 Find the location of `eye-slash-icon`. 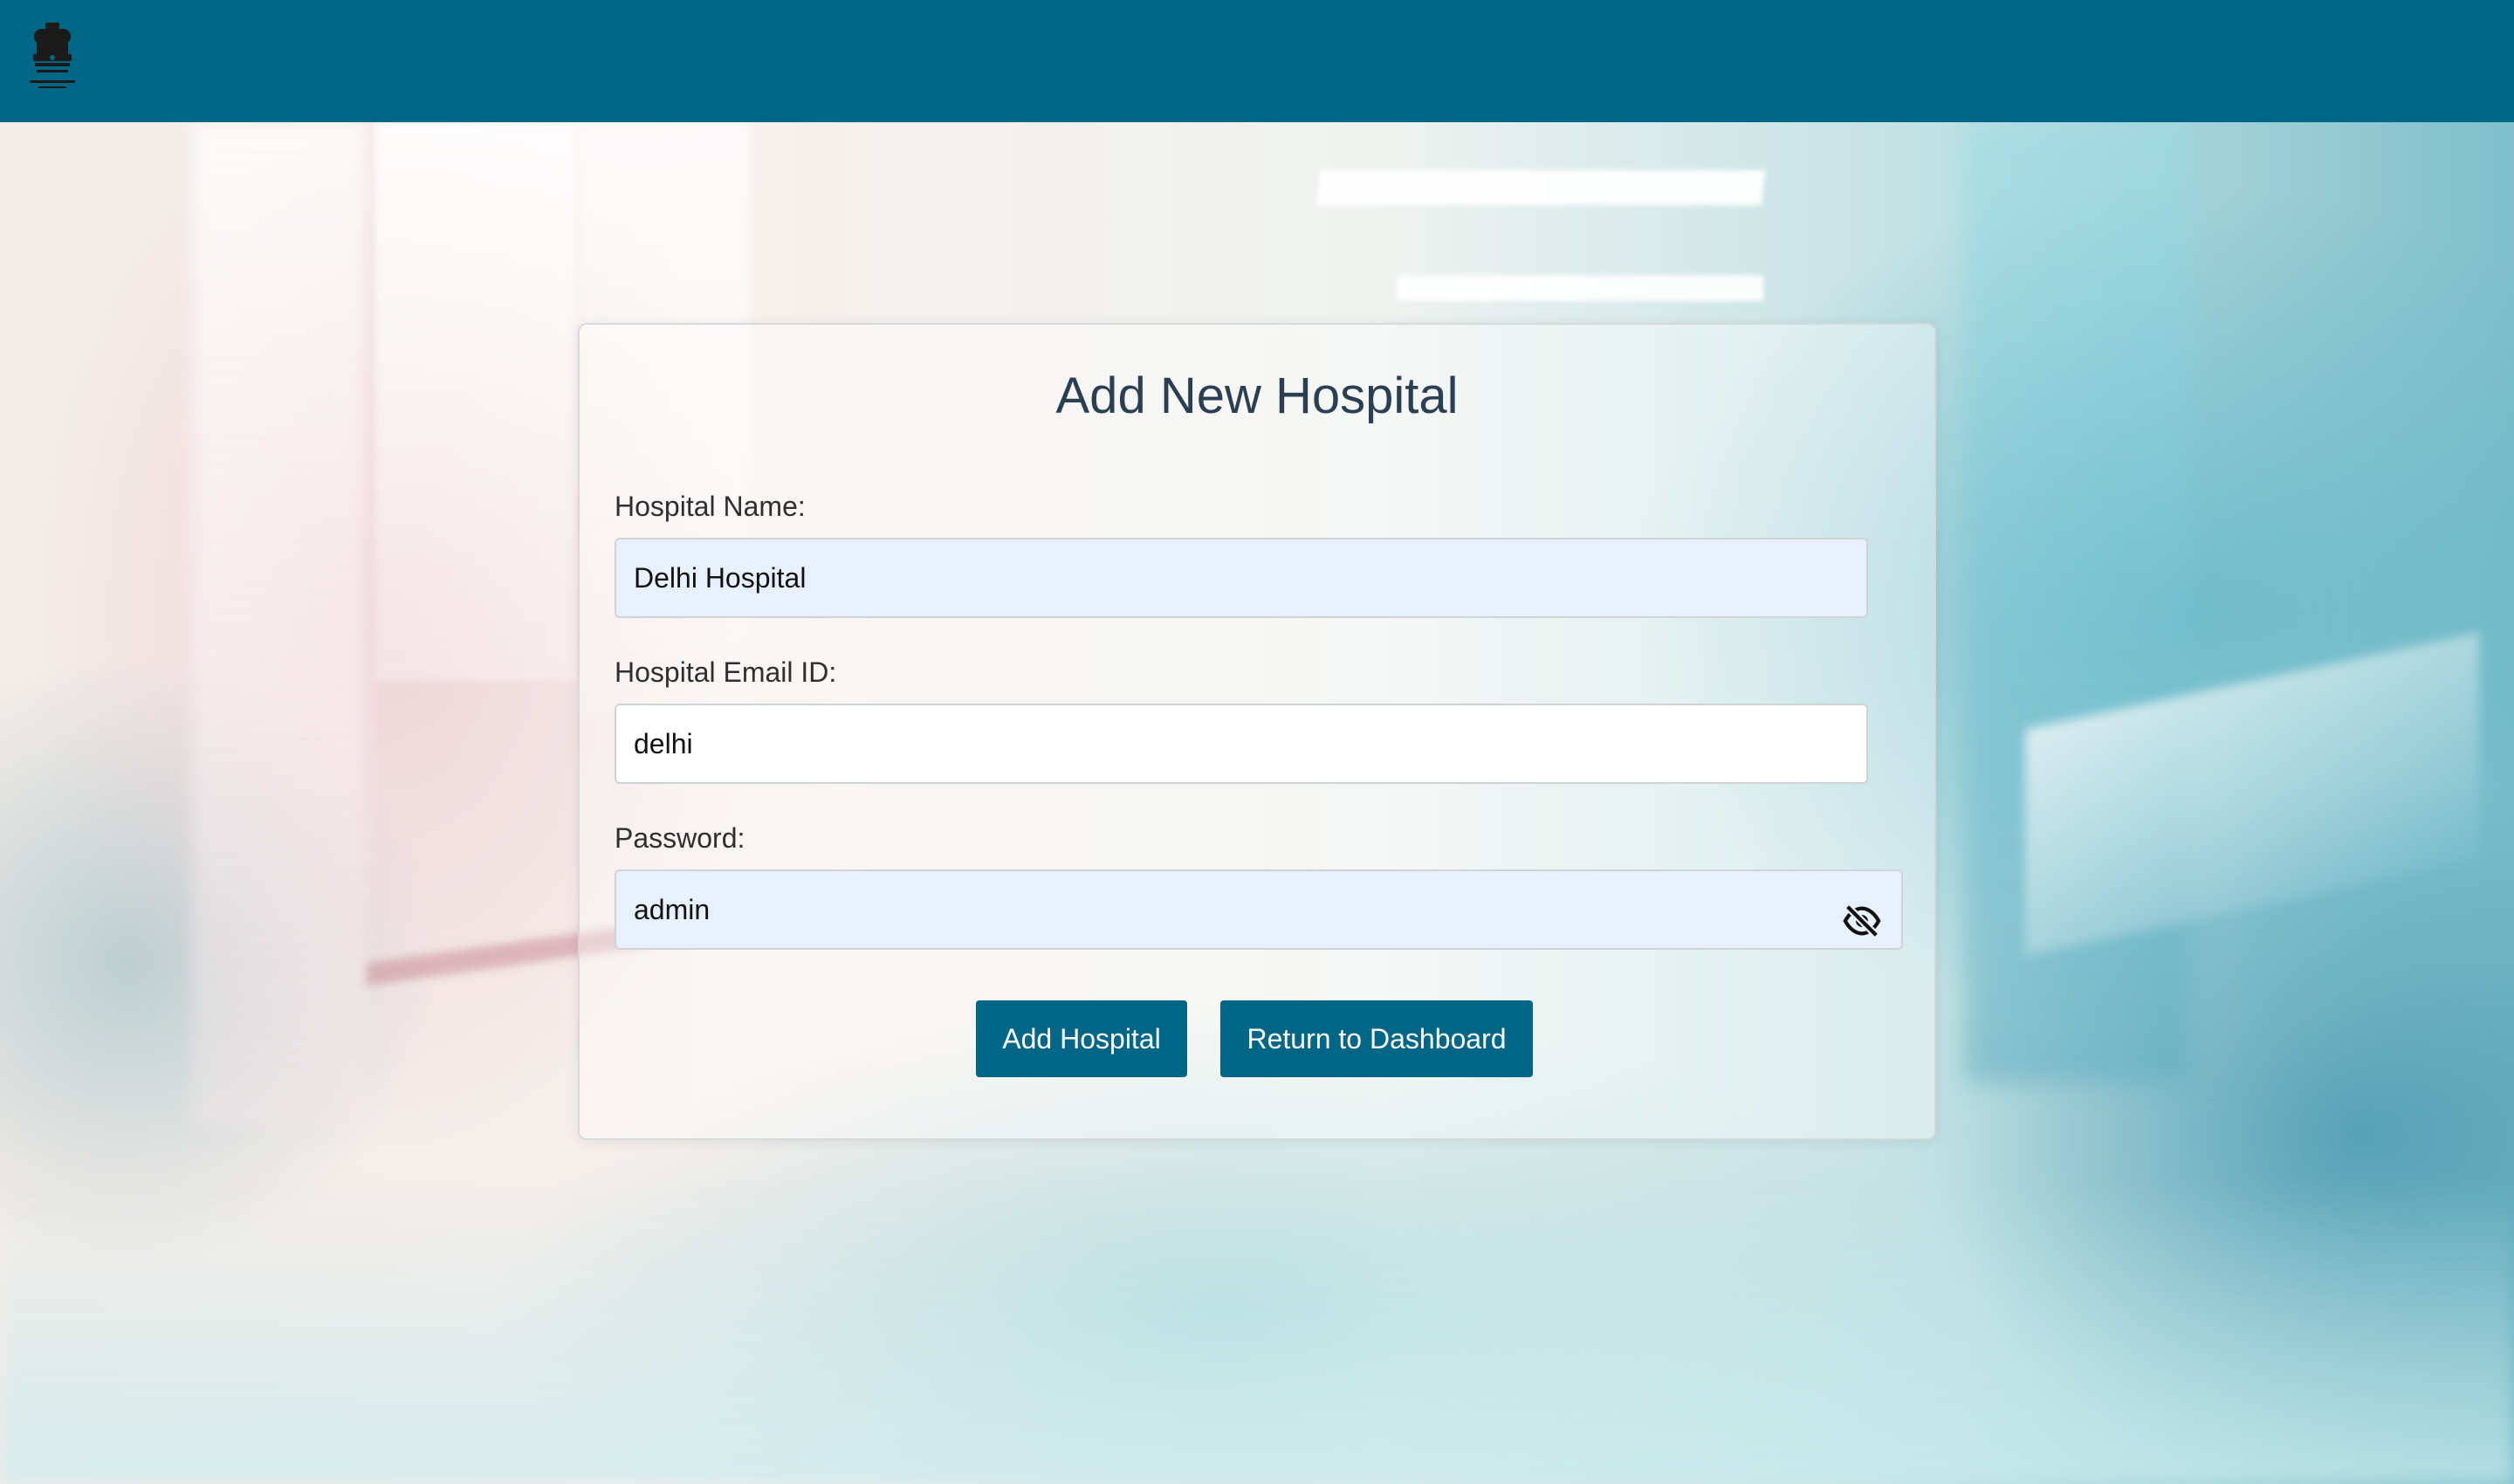

eye-slash-icon is located at coordinates (1862, 921).